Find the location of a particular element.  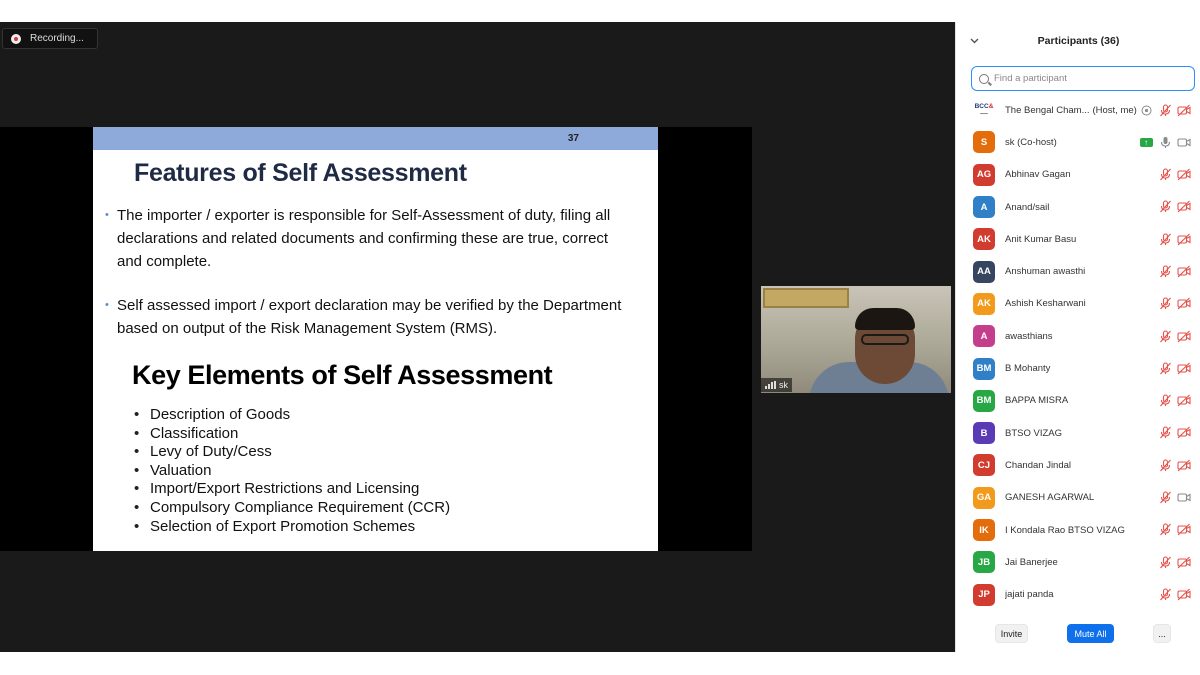

panel-title: Participants (36) is located at coordinates (1078, 41).